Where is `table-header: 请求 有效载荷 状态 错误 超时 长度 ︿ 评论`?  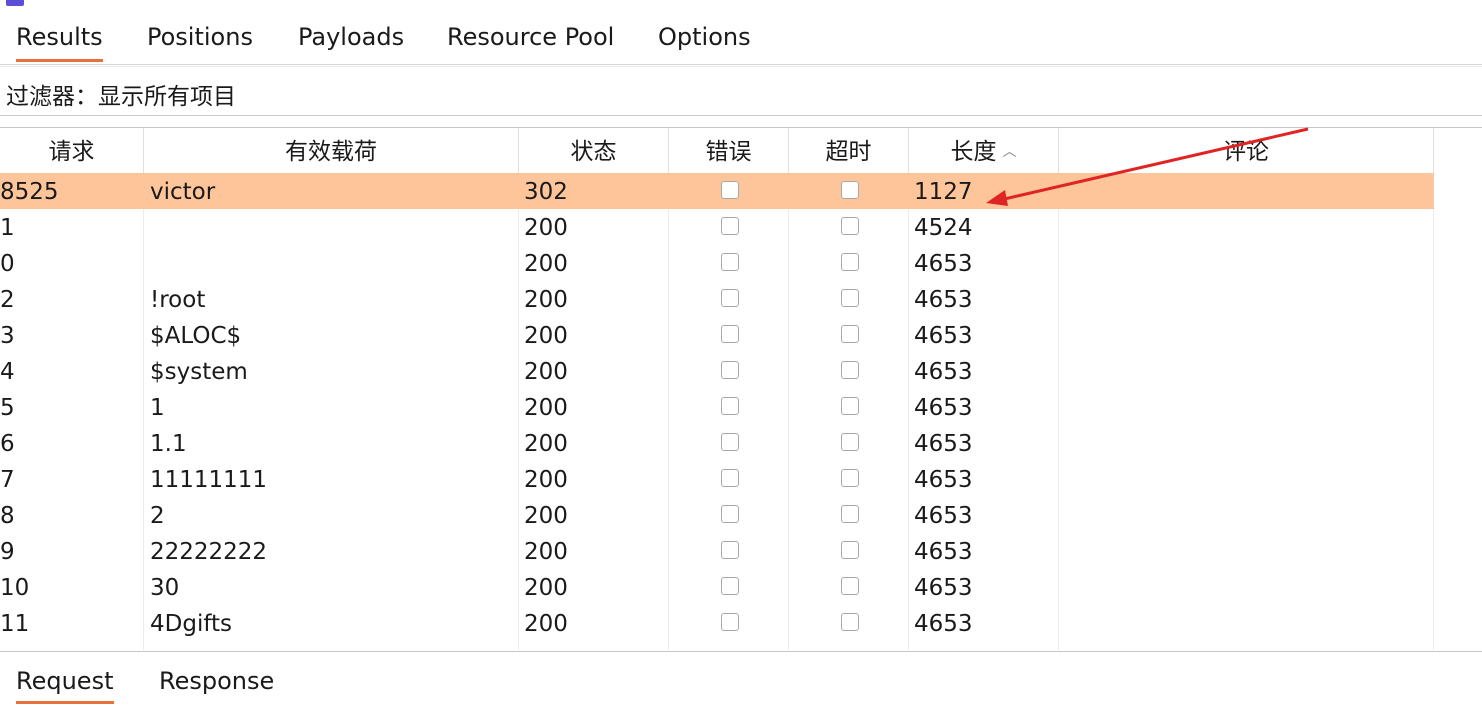
table-header: 请求 有效载荷 状态 错误 超时 长度 ︿ 评论 is located at coordinates (741, 150).